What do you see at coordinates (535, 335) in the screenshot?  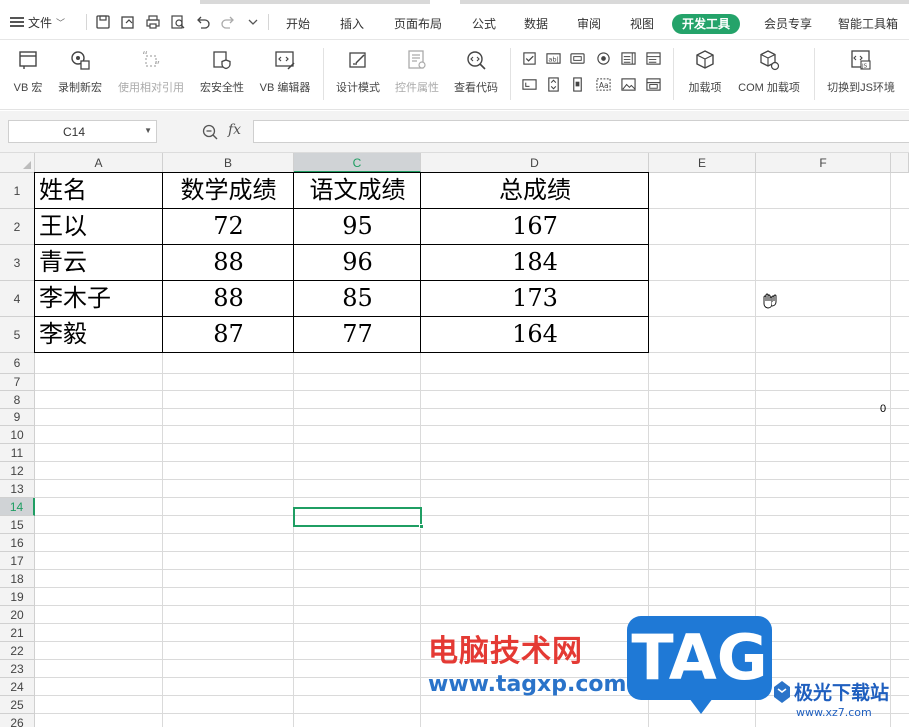 I see `table-cell: 164` at bounding box center [535, 335].